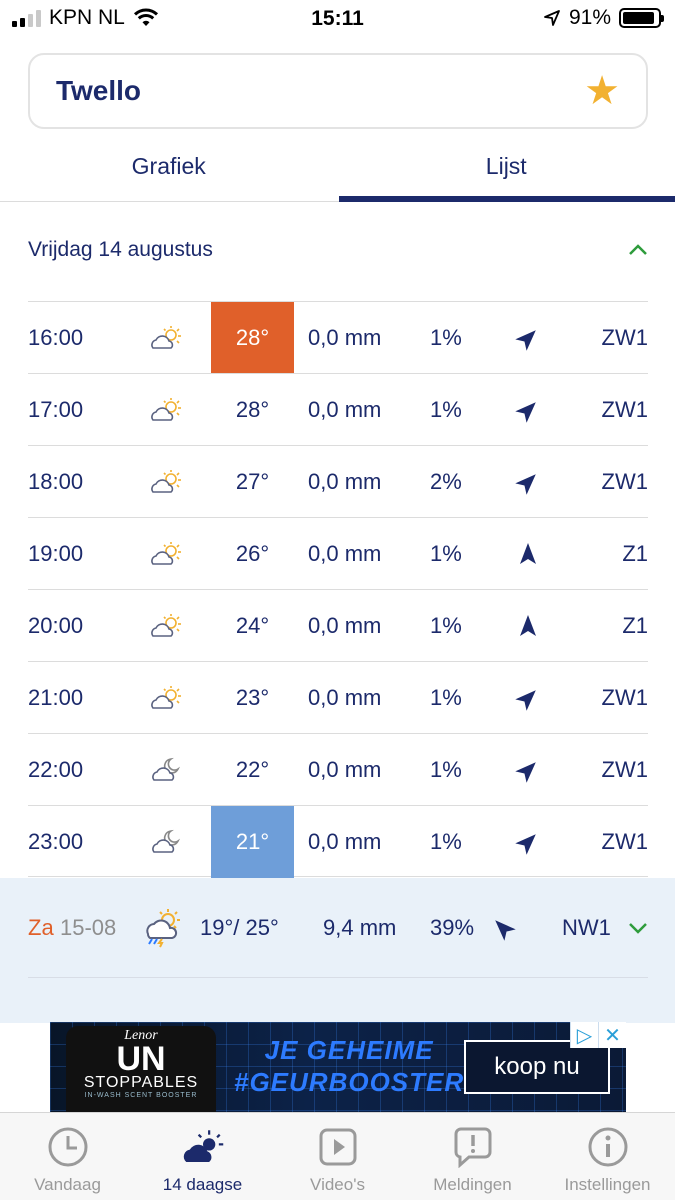  What do you see at coordinates (202, 1184) in the screenshot?
I see `nav-label: 14 daagse` at bounding box center [202, 1184].